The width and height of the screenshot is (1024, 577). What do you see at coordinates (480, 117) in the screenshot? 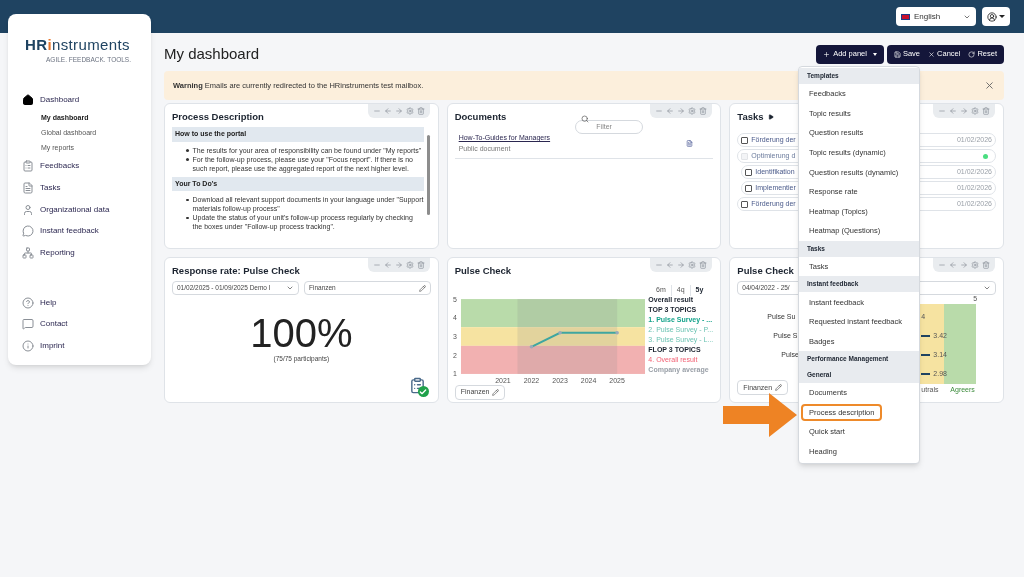
I see `widget-title: Documents` at bounding box center [480, 117].